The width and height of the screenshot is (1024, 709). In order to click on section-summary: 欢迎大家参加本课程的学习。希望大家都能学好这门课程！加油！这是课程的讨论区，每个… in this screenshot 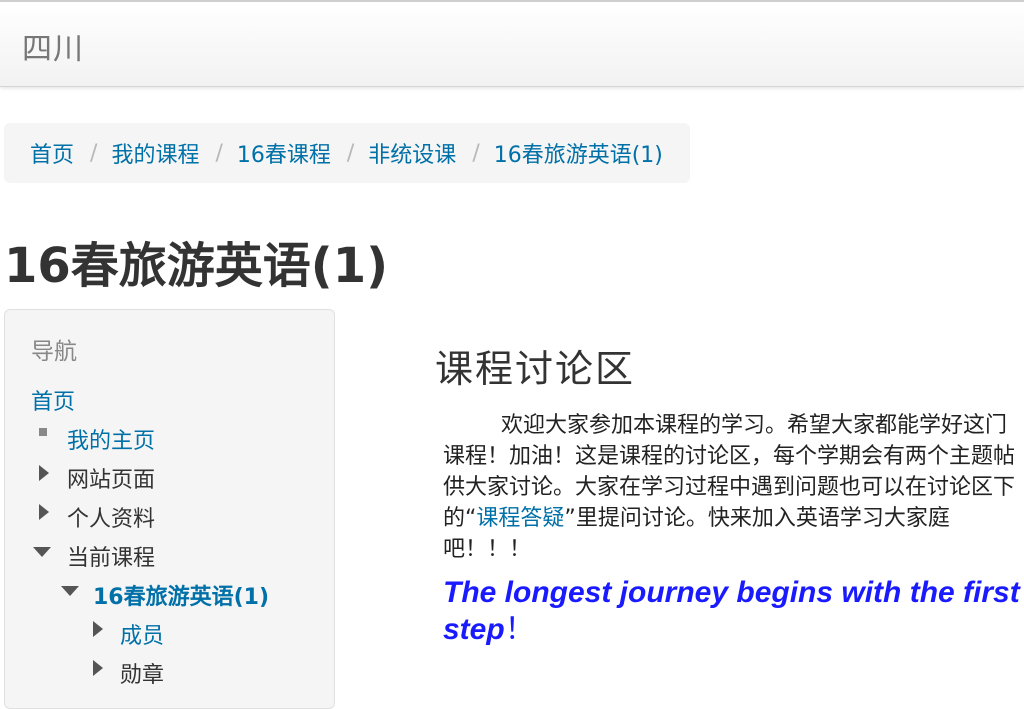, I will do `click(732, 487)`.